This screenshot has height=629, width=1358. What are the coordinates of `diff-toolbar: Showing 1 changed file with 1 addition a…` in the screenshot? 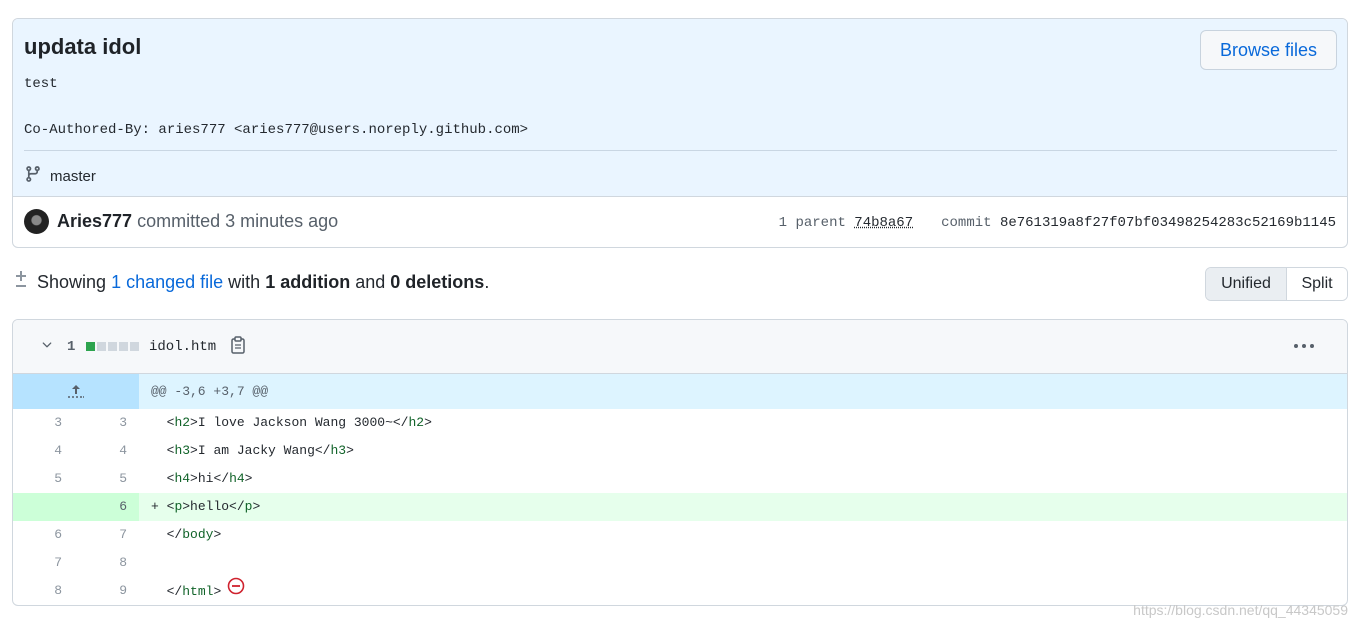 It's located at (680, 284).